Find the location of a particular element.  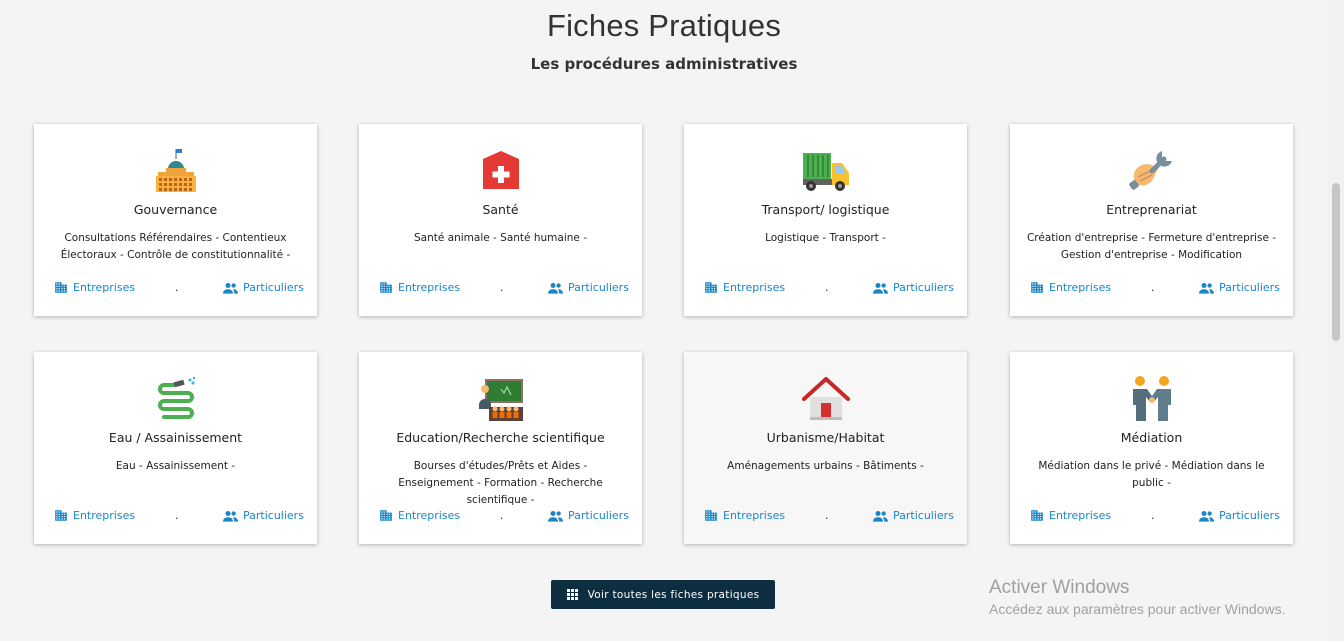

card-description: Logistique - Transport - is located at coordinates (825, 238).